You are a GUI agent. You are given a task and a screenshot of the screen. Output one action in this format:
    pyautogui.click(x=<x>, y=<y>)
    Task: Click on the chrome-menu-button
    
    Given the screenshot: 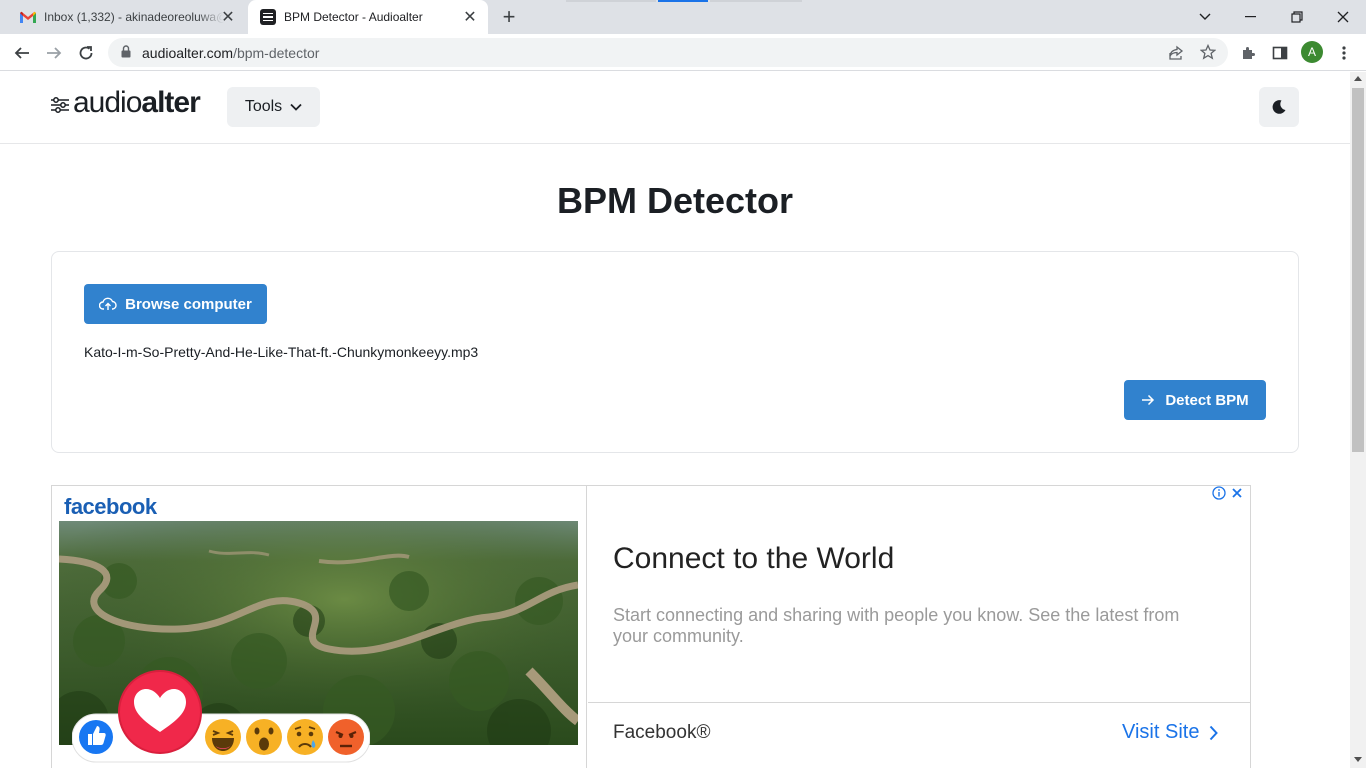 What is the action you would take?
    pyautogui.click(x=1344, y=53)
    